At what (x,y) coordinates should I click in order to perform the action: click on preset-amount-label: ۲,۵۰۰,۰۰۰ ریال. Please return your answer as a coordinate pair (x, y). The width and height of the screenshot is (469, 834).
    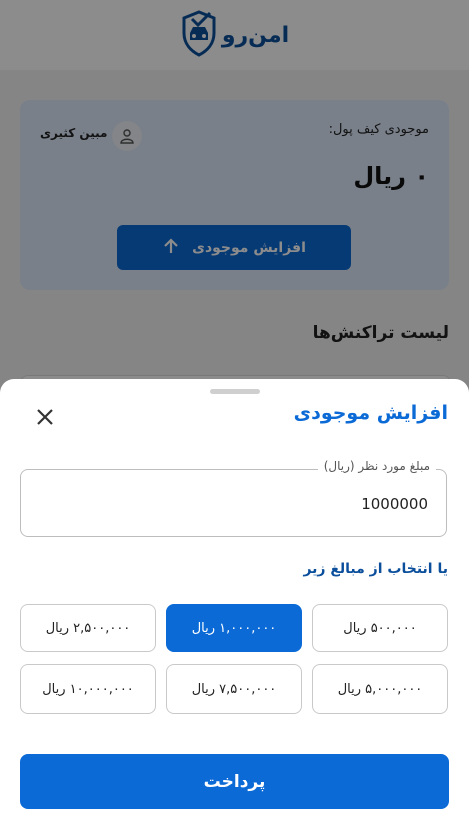
    Looking at the image, I should click on (88, 628).